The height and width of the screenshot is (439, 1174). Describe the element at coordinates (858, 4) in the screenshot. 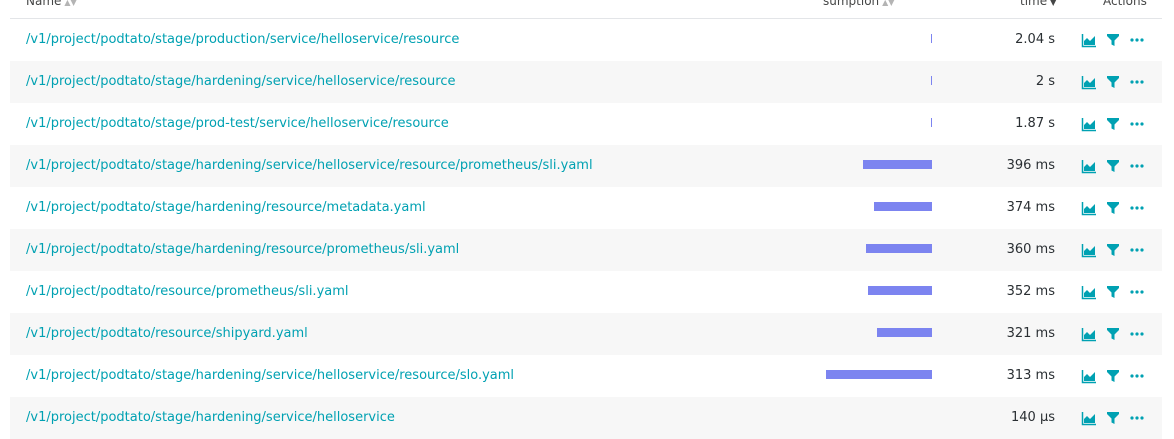

I see `column-header-consumption: sumption ▲▼` at that location.